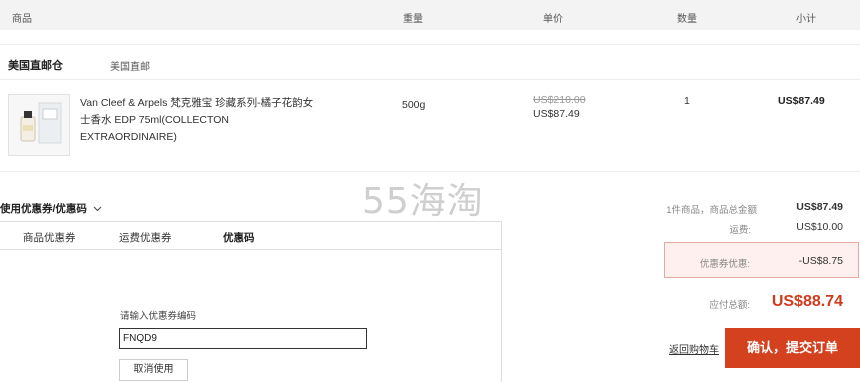 The height and width of the screenshot is (382, 860). I want to click on product-quantity: 1, so click(687, 101).